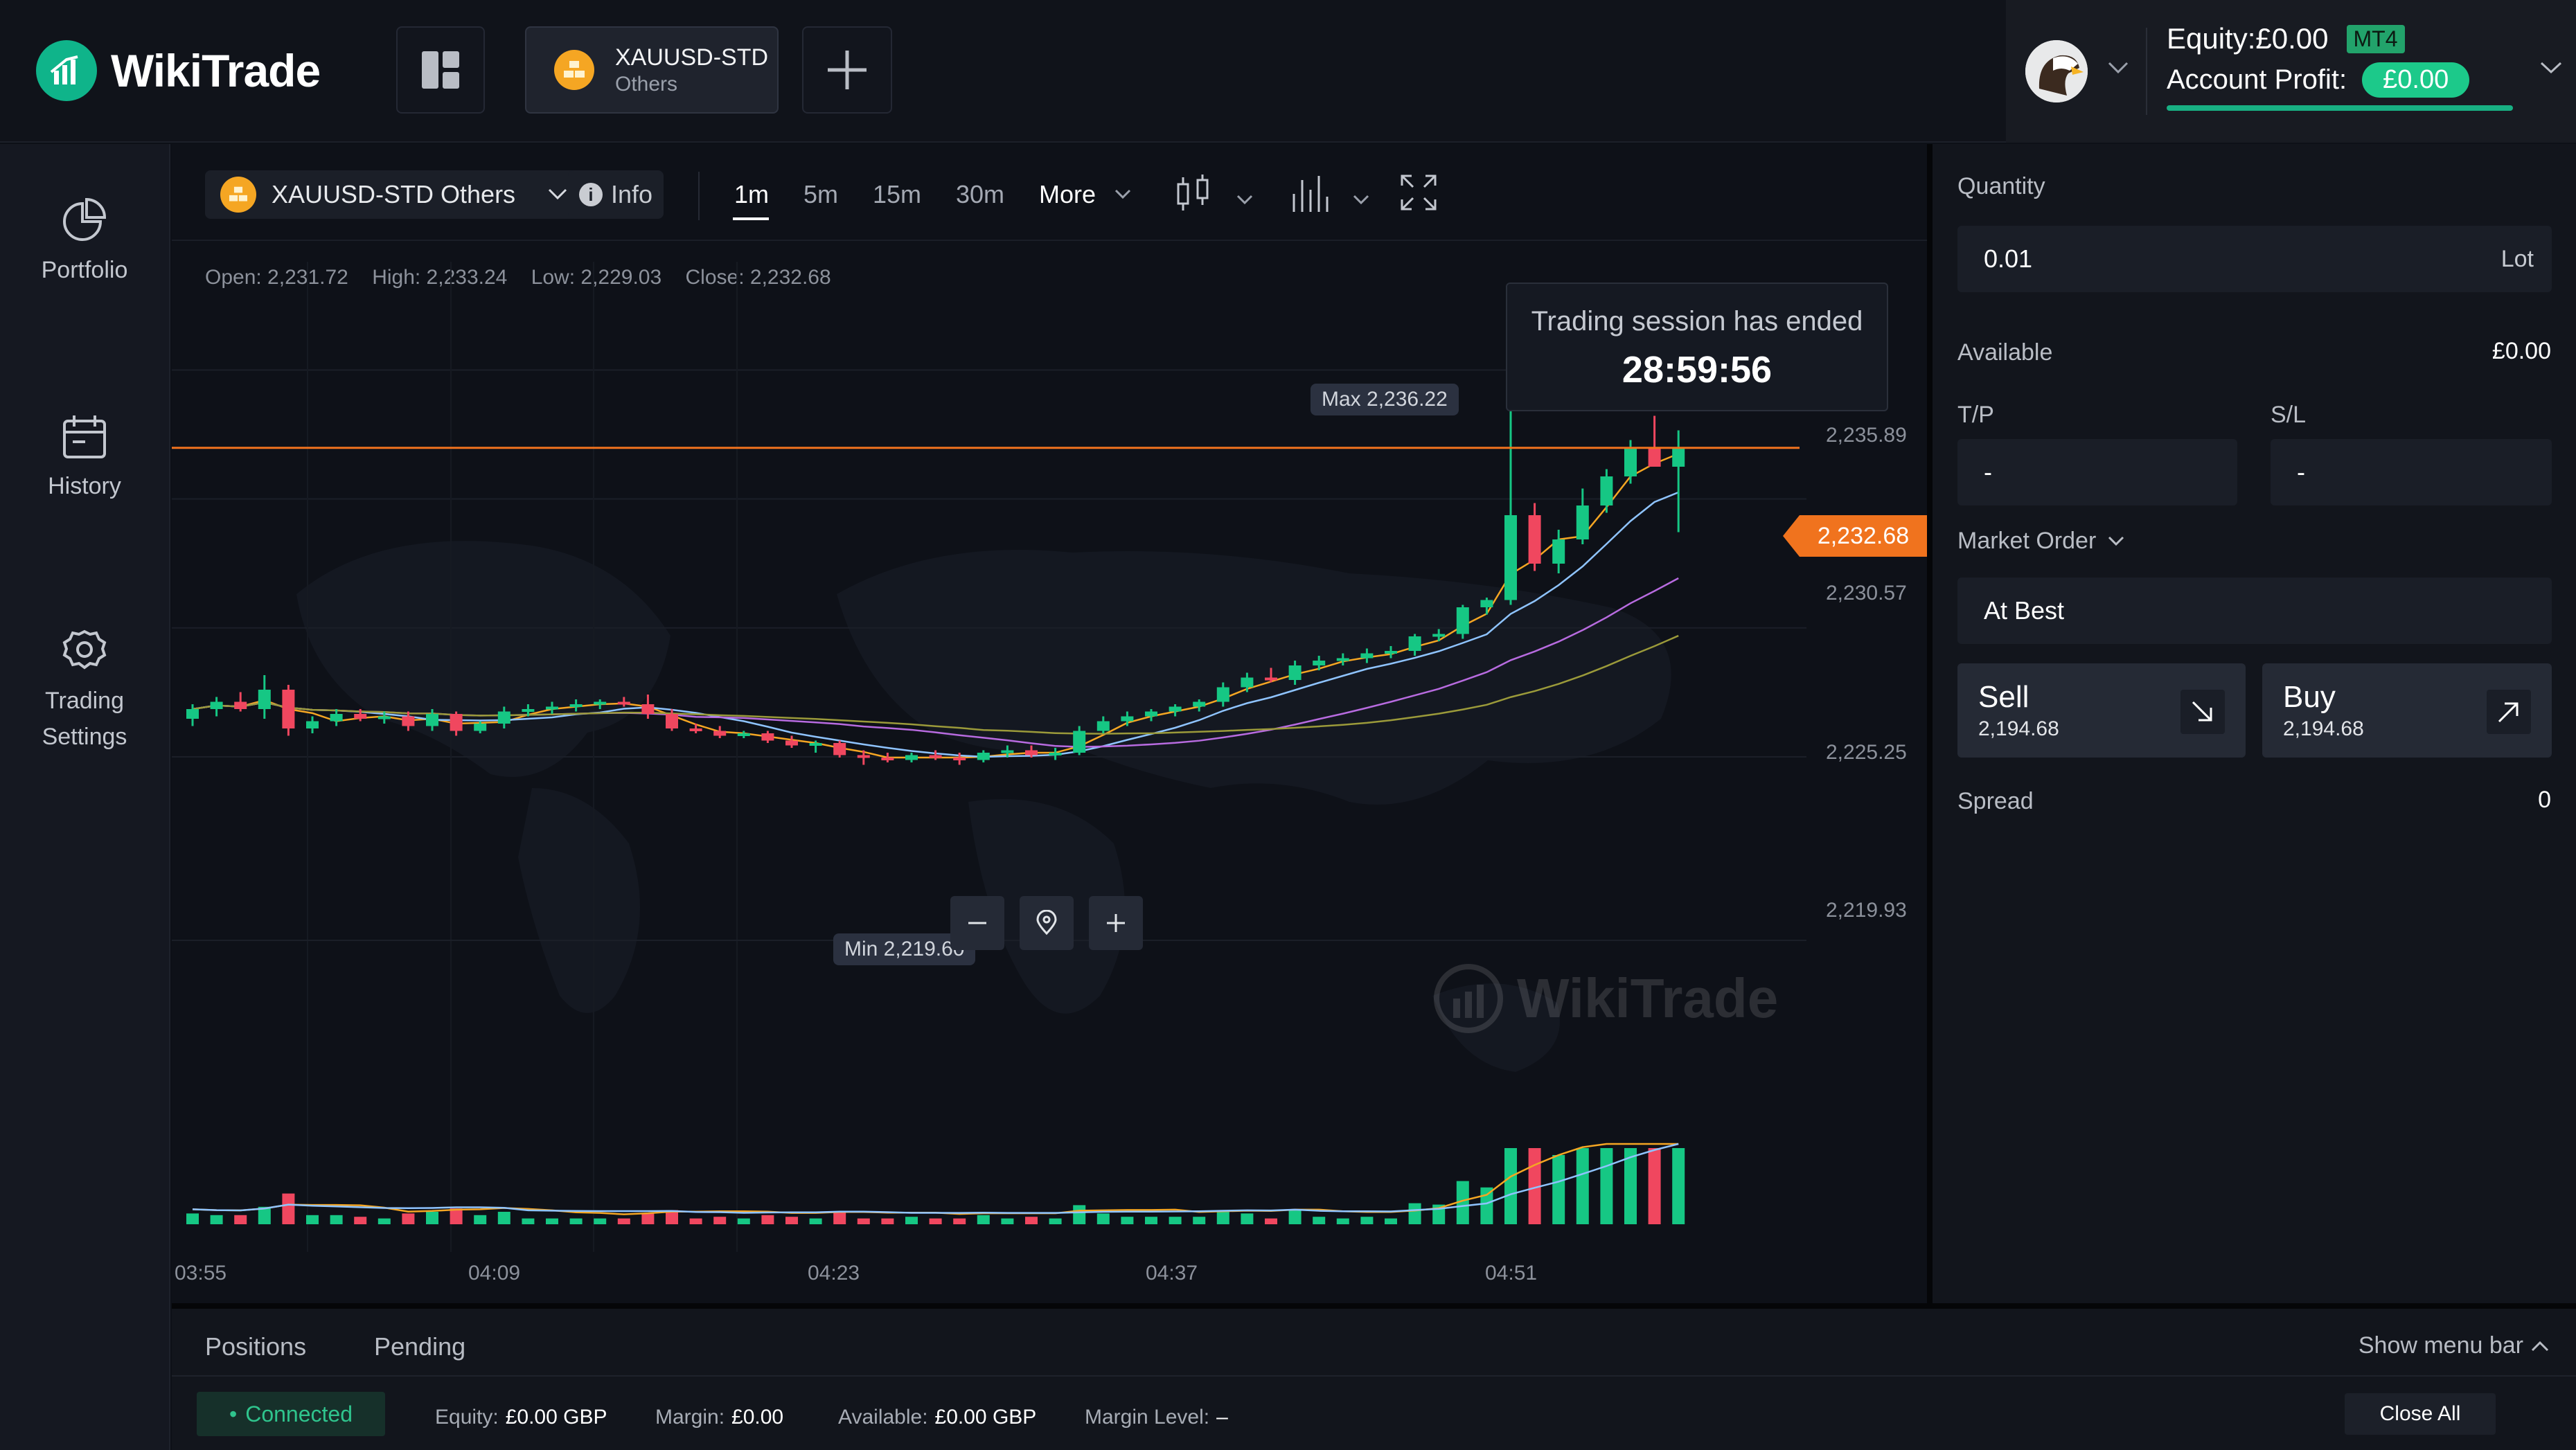 The height and width of the screenshot is (1450, 2576). Describe the element at coordinates (2248, 38) in the screenshot. I see `equity-text: Equity:£0.00` at that location.